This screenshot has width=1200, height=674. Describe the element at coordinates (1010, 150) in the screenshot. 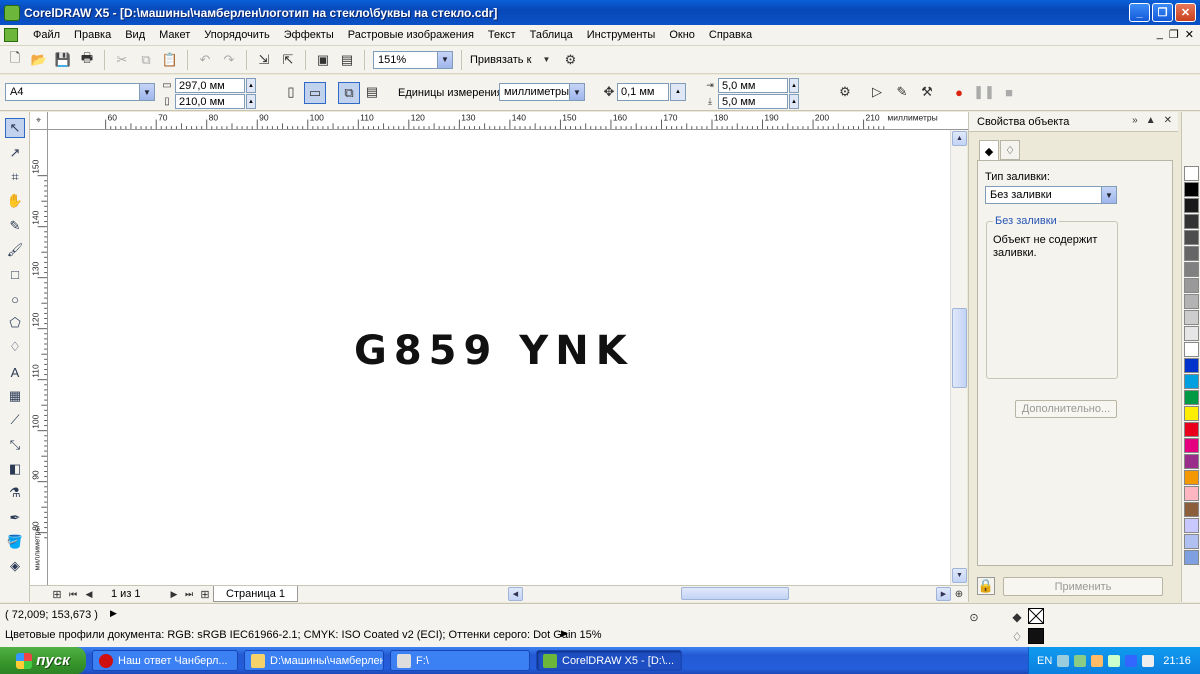

I see `outline-tab-icon: ♢` at that location.